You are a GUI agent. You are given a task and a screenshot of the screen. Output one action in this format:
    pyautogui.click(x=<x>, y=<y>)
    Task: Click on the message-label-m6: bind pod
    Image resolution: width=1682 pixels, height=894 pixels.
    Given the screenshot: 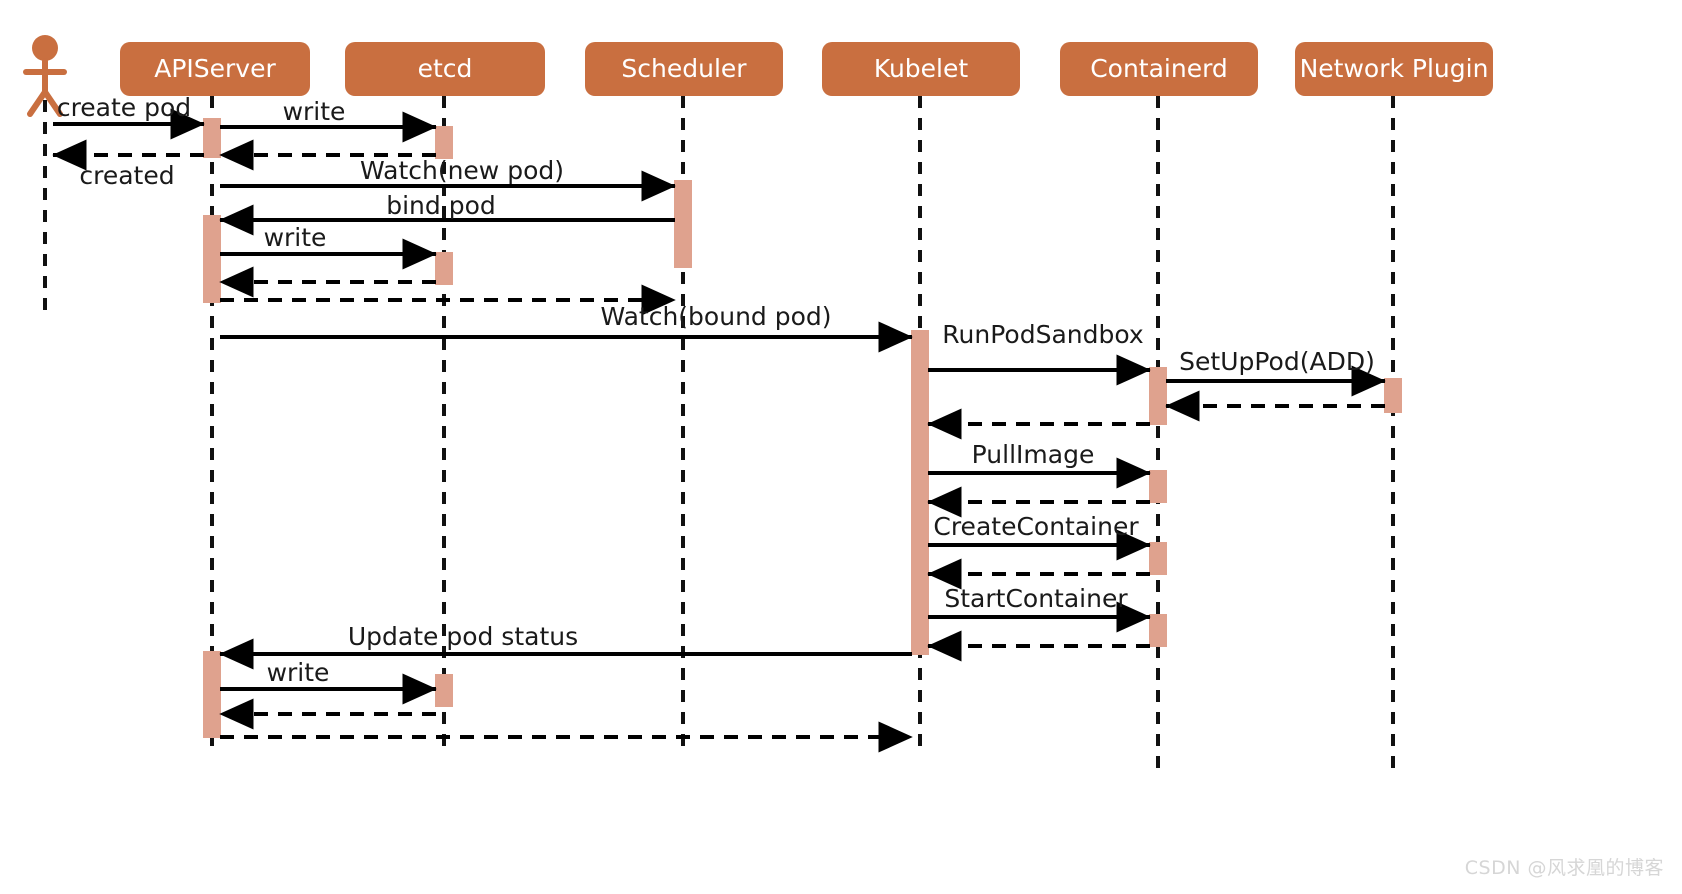 What is the action you would take?
    pyautogui.click(x=441, y=205)
    